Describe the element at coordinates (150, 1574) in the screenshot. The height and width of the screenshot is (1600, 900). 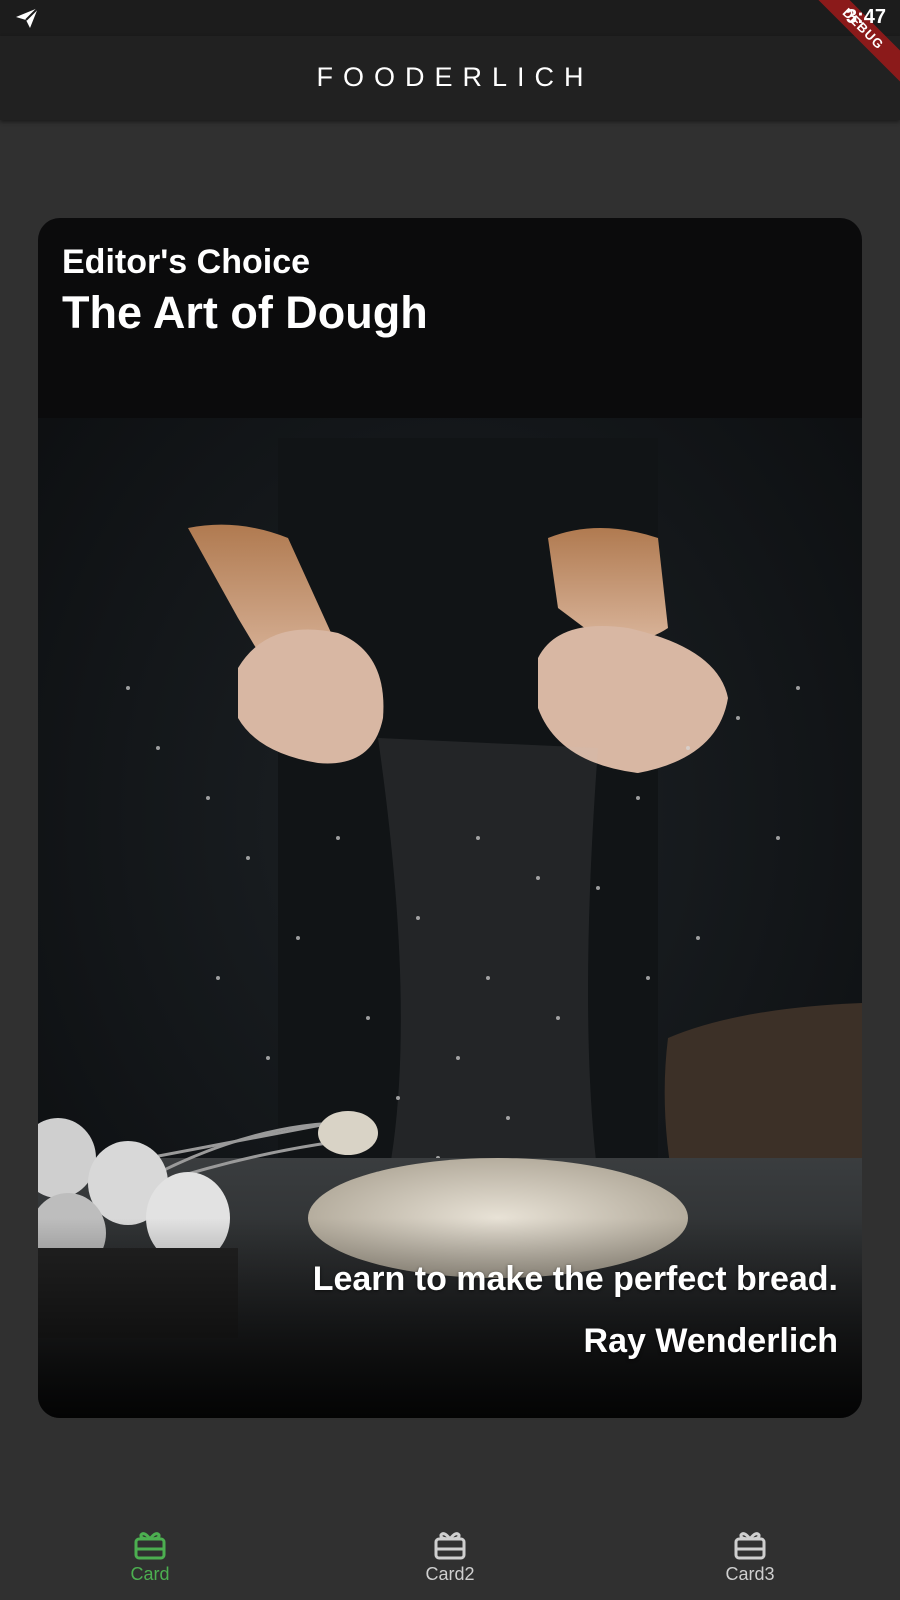
I see `nav-label-card: Card` at that location.